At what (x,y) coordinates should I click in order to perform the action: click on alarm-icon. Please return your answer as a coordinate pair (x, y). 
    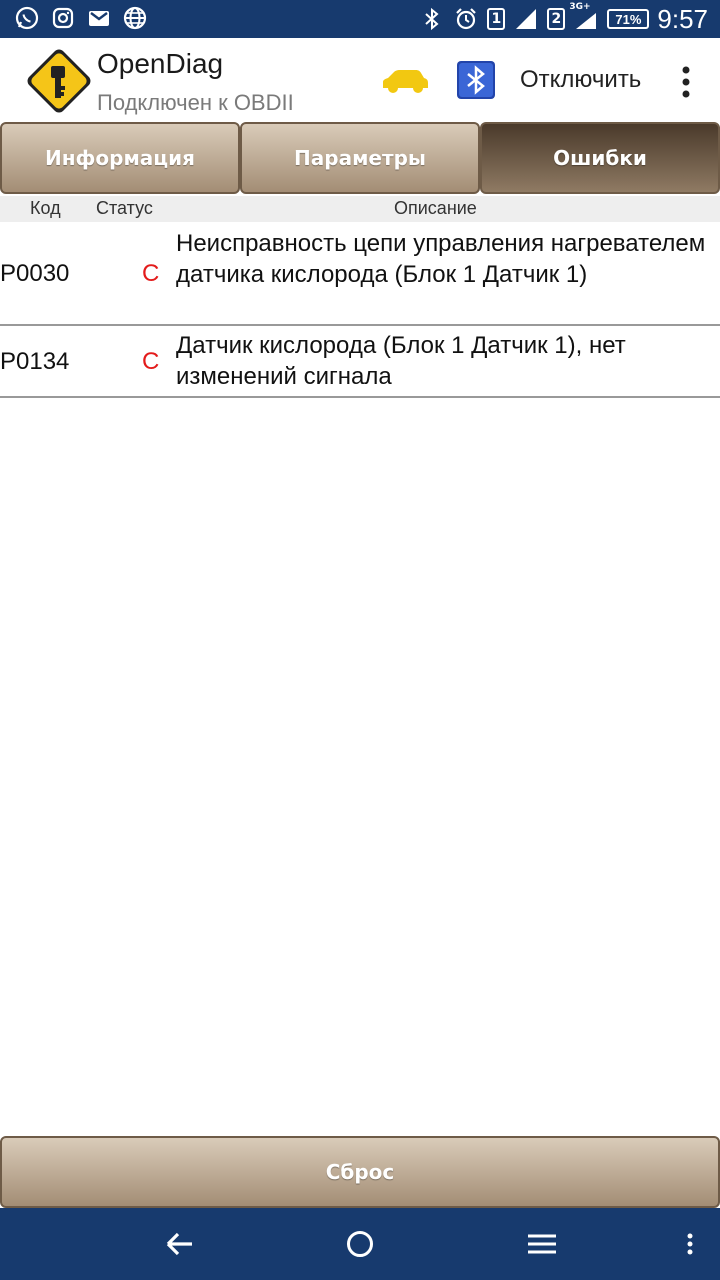
    Looking at the image, I should click on (466, 19).